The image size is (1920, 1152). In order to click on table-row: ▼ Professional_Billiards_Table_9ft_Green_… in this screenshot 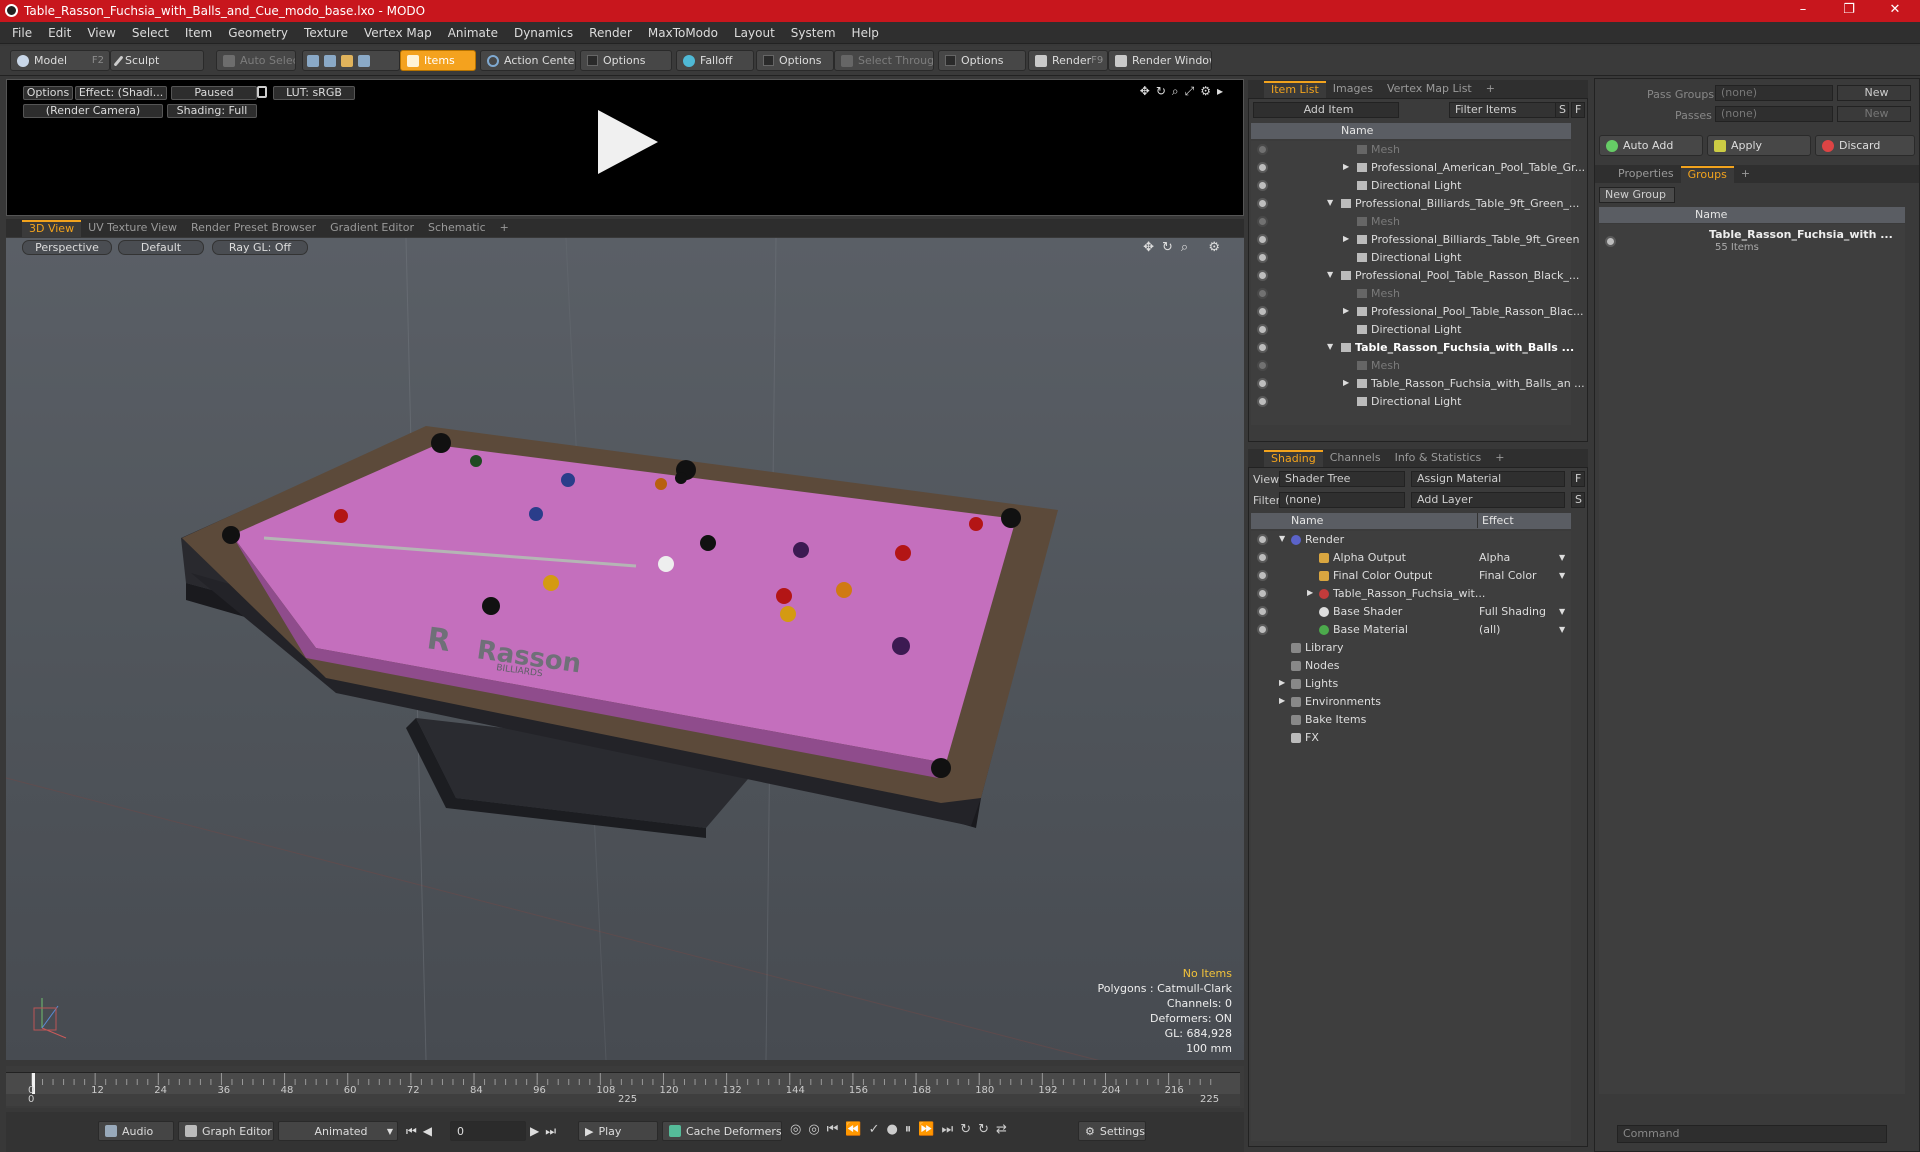, I will do `click(1415, 204)`.